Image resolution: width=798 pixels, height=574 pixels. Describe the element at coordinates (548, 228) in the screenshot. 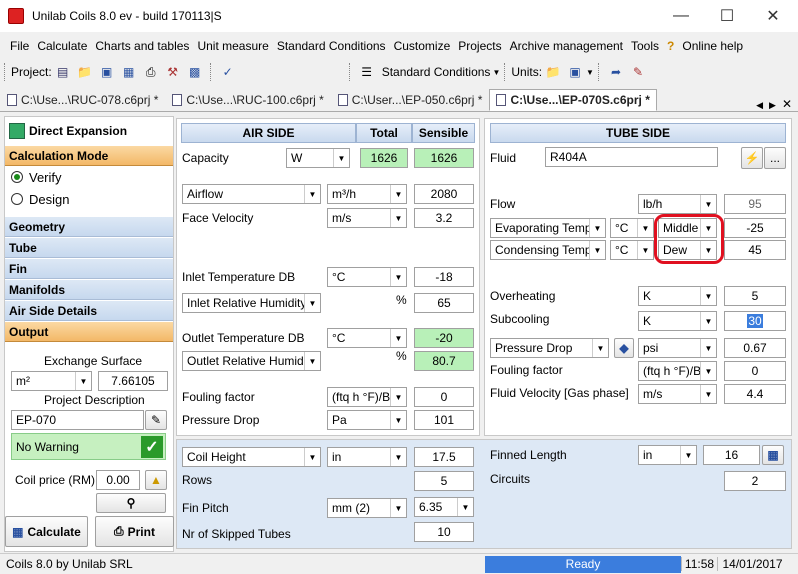

I see `evap-temp-select: Evaporating Temp. ▼` at that location.